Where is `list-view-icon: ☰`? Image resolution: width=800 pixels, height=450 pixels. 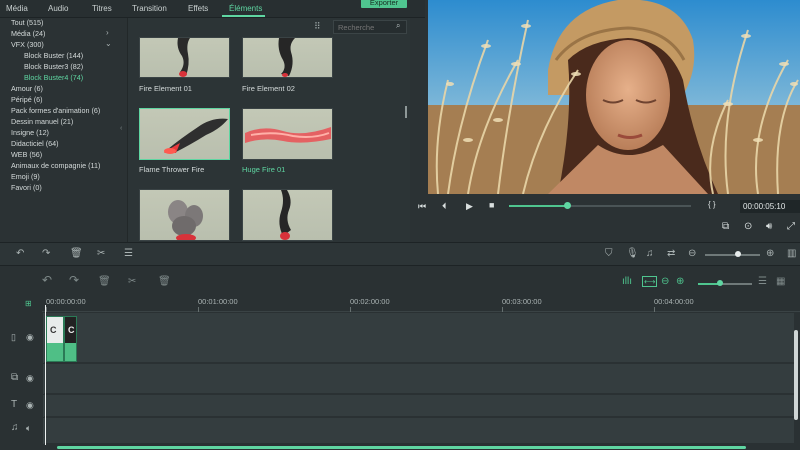
list-view-icon: ☰ is located at coordinates (762, 281).